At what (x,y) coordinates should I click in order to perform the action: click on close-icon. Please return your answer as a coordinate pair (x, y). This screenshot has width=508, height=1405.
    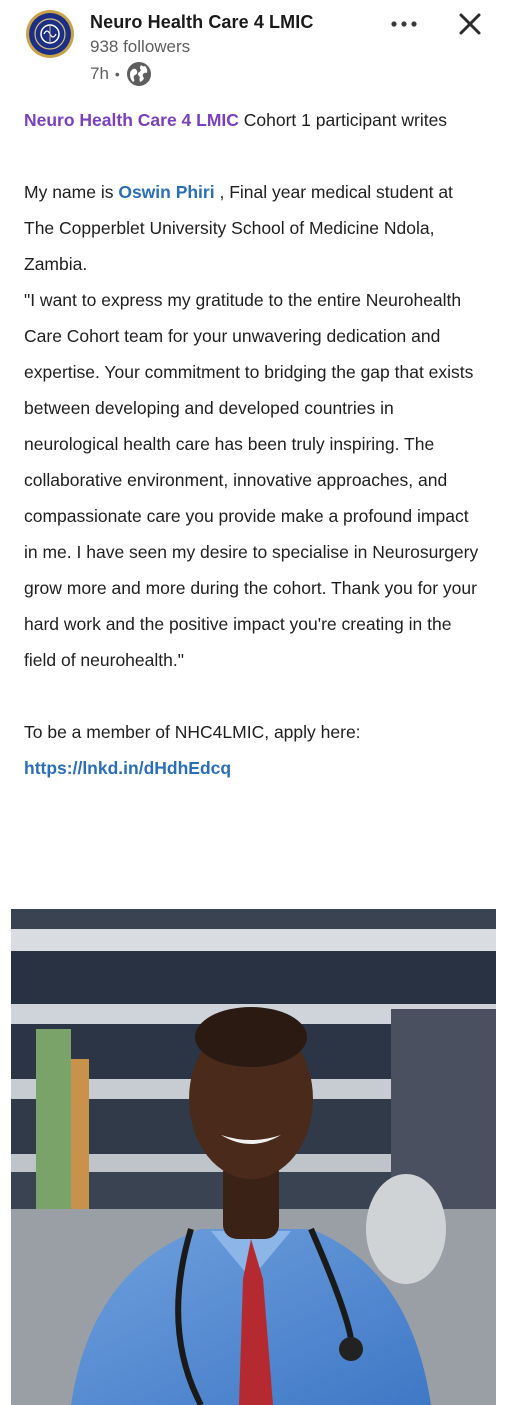
    Looking at the image, I should click on (470, 24).